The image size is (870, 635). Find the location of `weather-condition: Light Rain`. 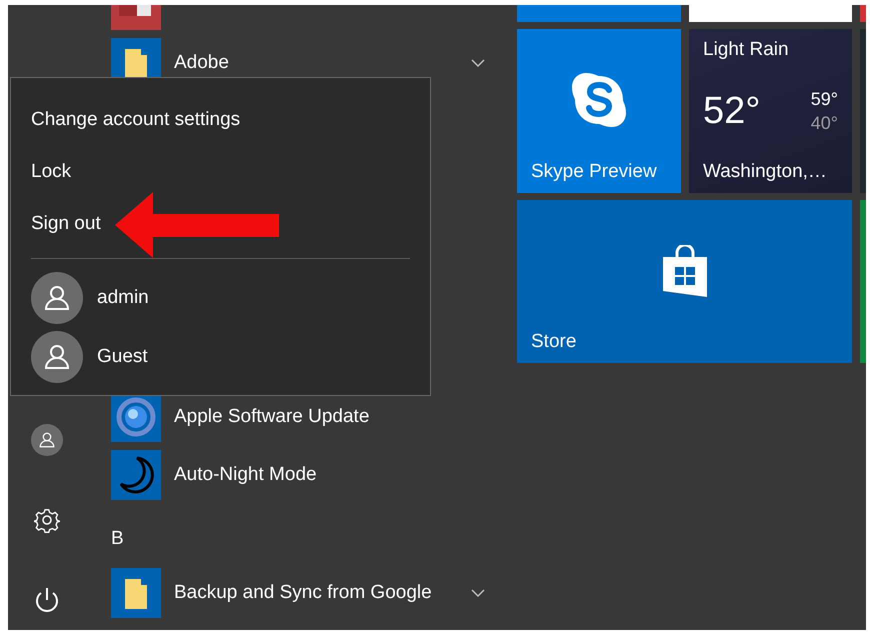

weather-condition: Light Rain is located at coordinates (746, 50).